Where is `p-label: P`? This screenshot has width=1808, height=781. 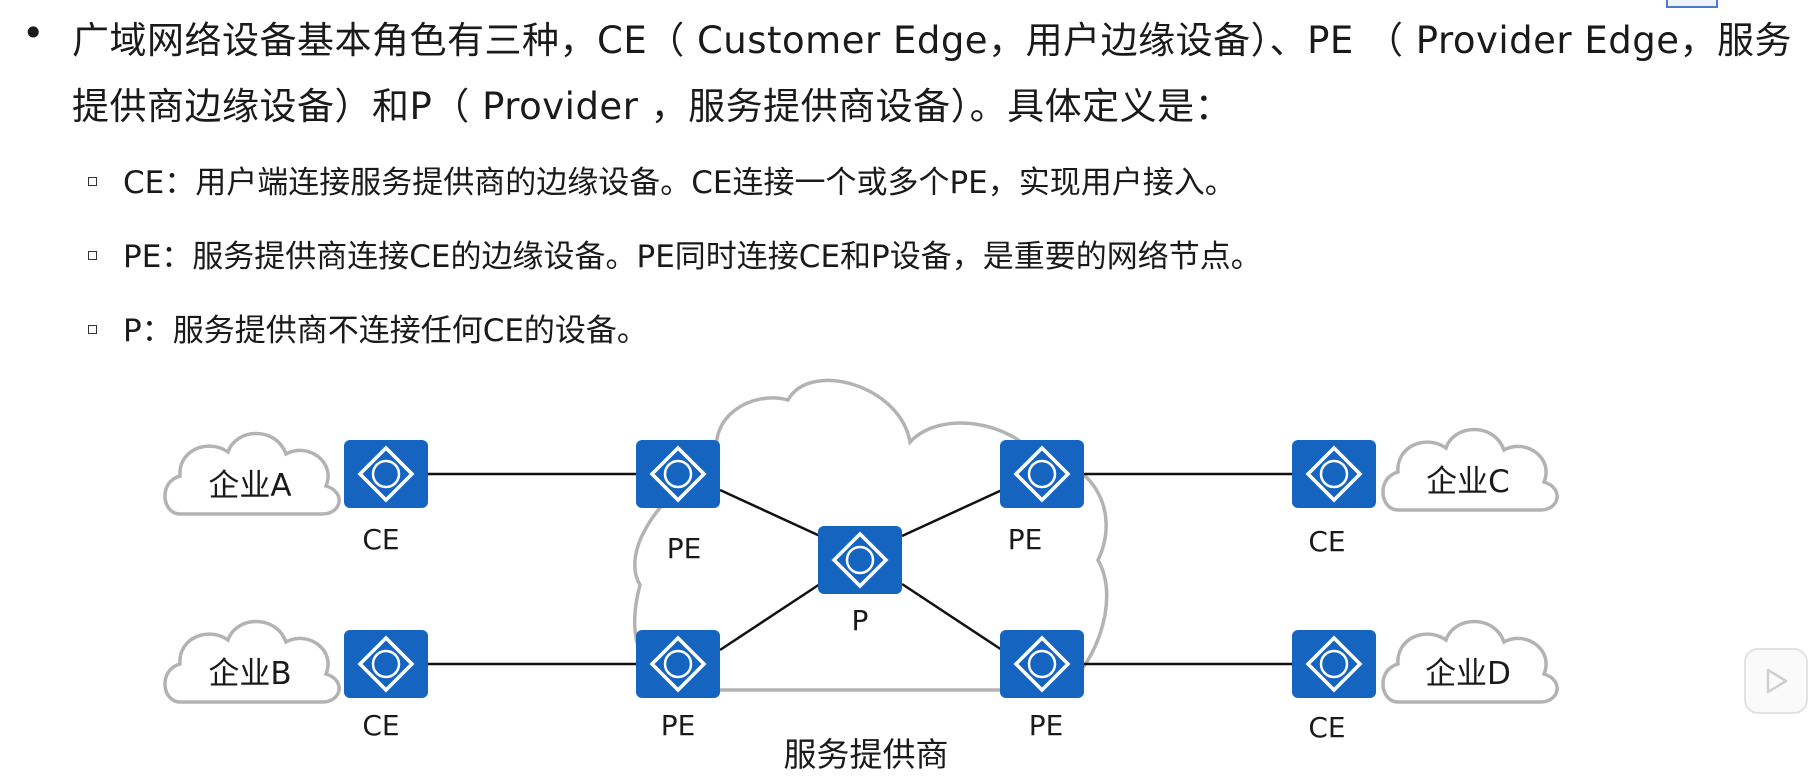
p-label: P is located at coordinates (860, 620).